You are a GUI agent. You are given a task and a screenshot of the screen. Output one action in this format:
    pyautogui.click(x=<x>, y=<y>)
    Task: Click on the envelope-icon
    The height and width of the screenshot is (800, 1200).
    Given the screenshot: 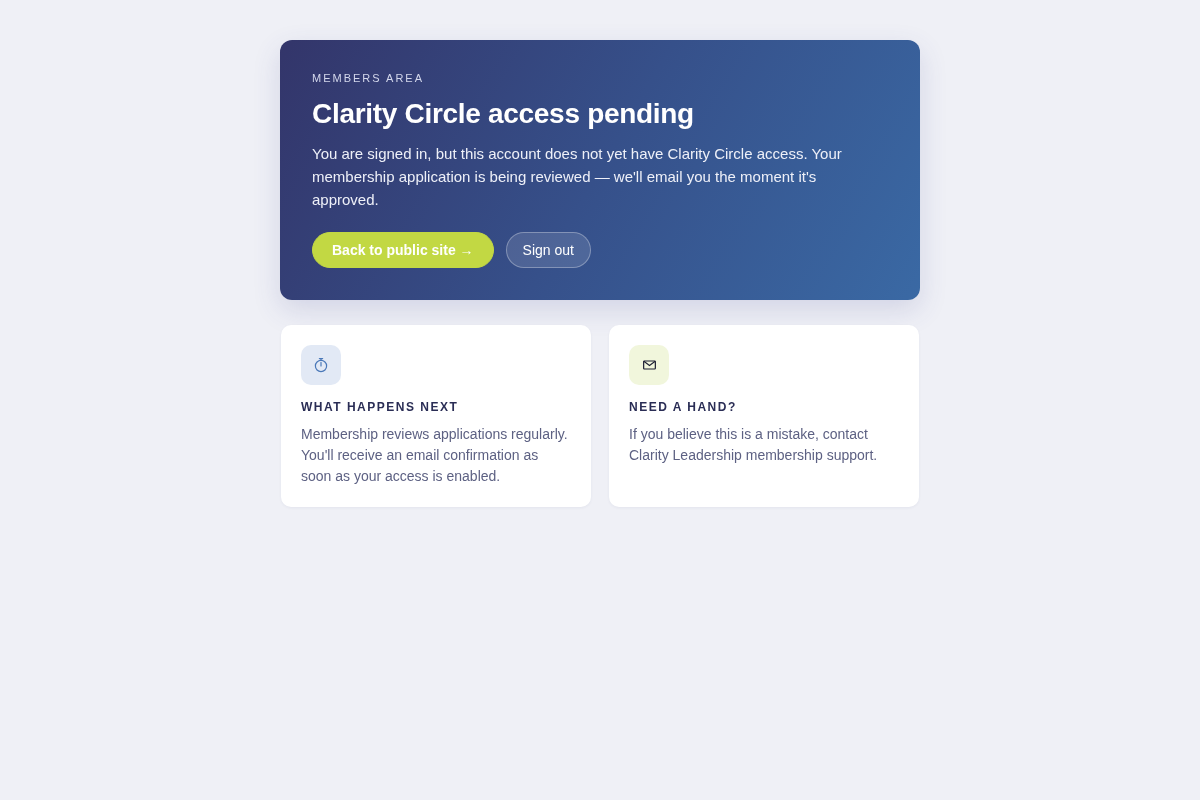 What is the action you would take?
    pyautogui.click(x=649, y=365)
    